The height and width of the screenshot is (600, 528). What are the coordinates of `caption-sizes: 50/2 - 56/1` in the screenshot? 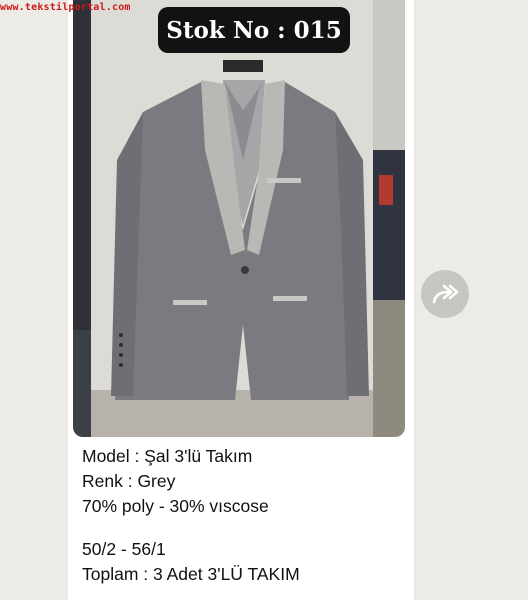 It's located at (124, 549).